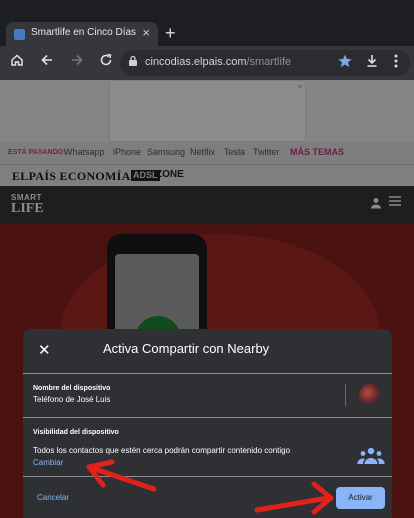  Describe the element at coordinates (395, 203) in the screenshot. I see `hamburger-menu-icon` at that location.